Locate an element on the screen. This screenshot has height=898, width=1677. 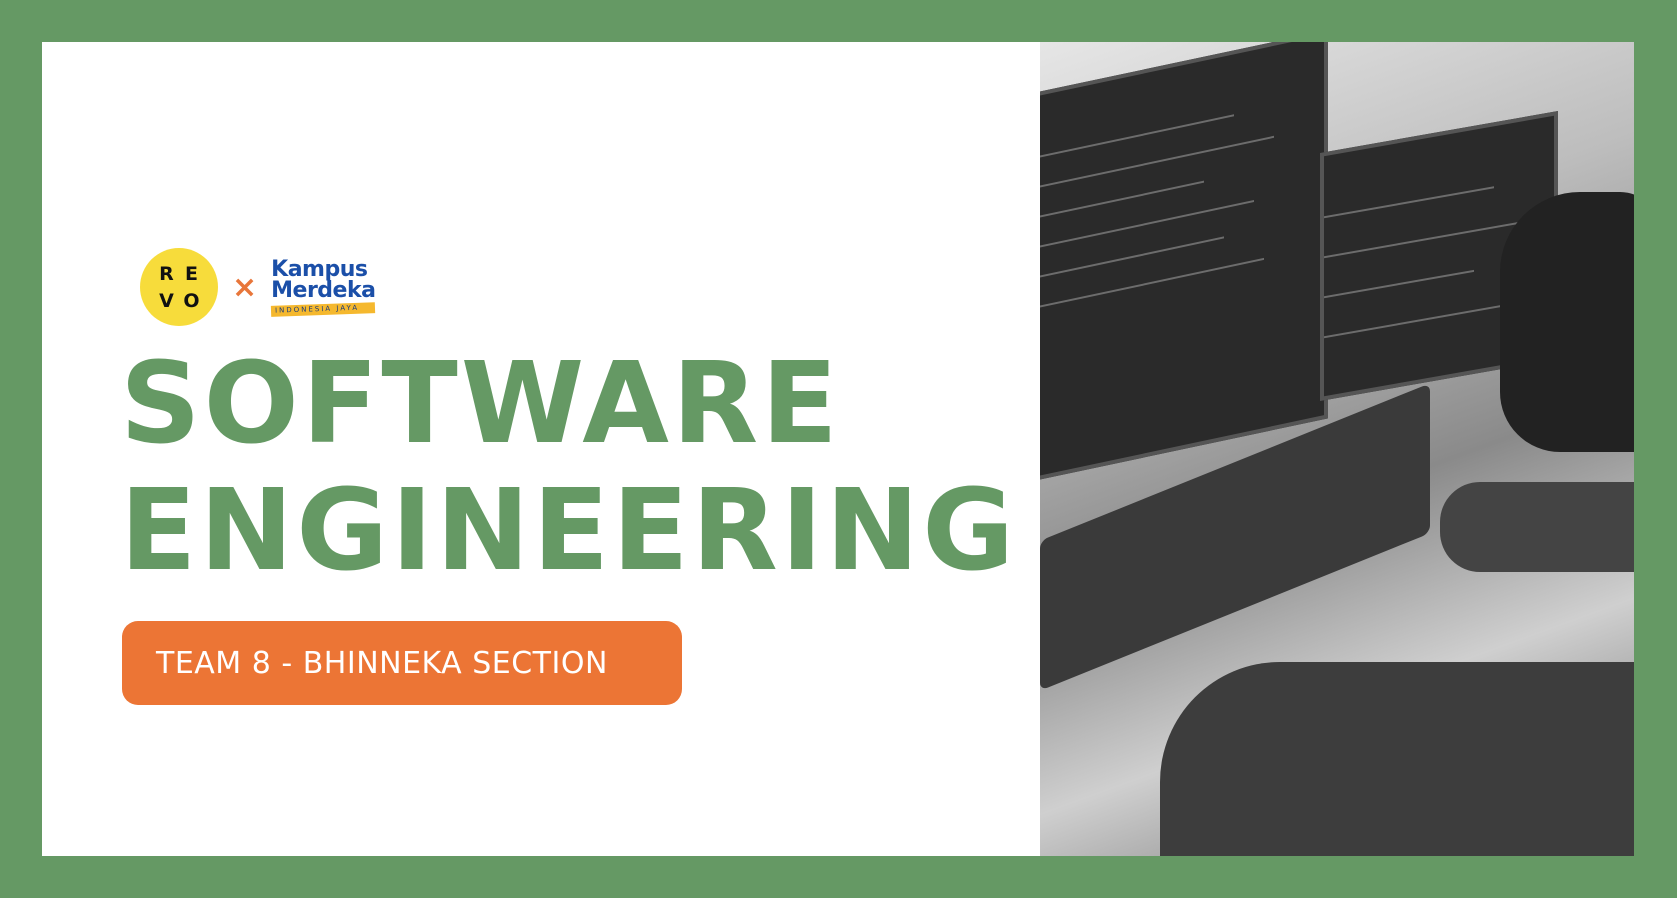
monitor-shape is located at coordinates (1184, 262).